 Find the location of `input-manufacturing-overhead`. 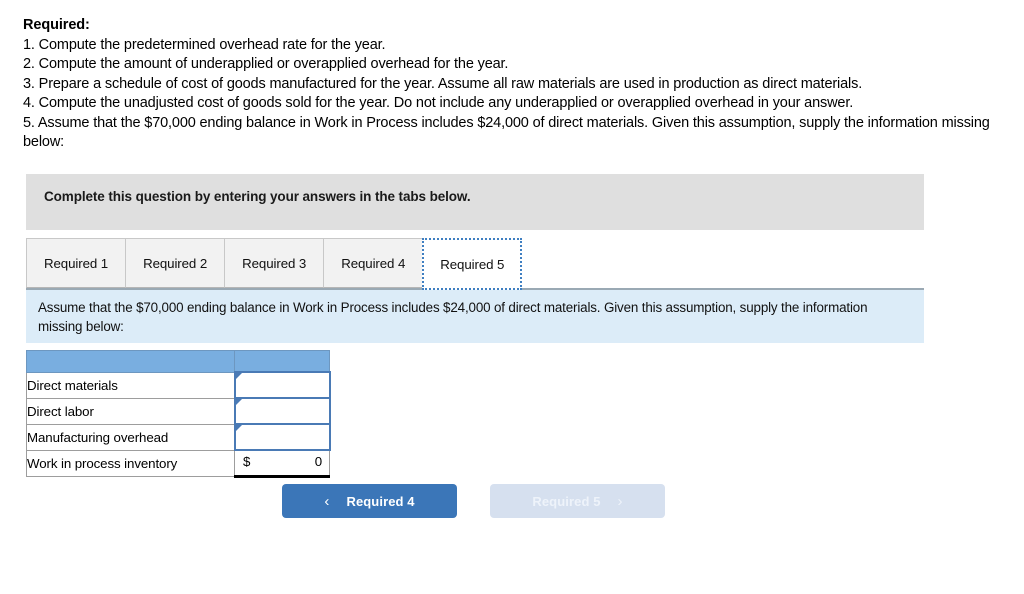

input-manufacturing-overhead is located at coordinates (282, 437).